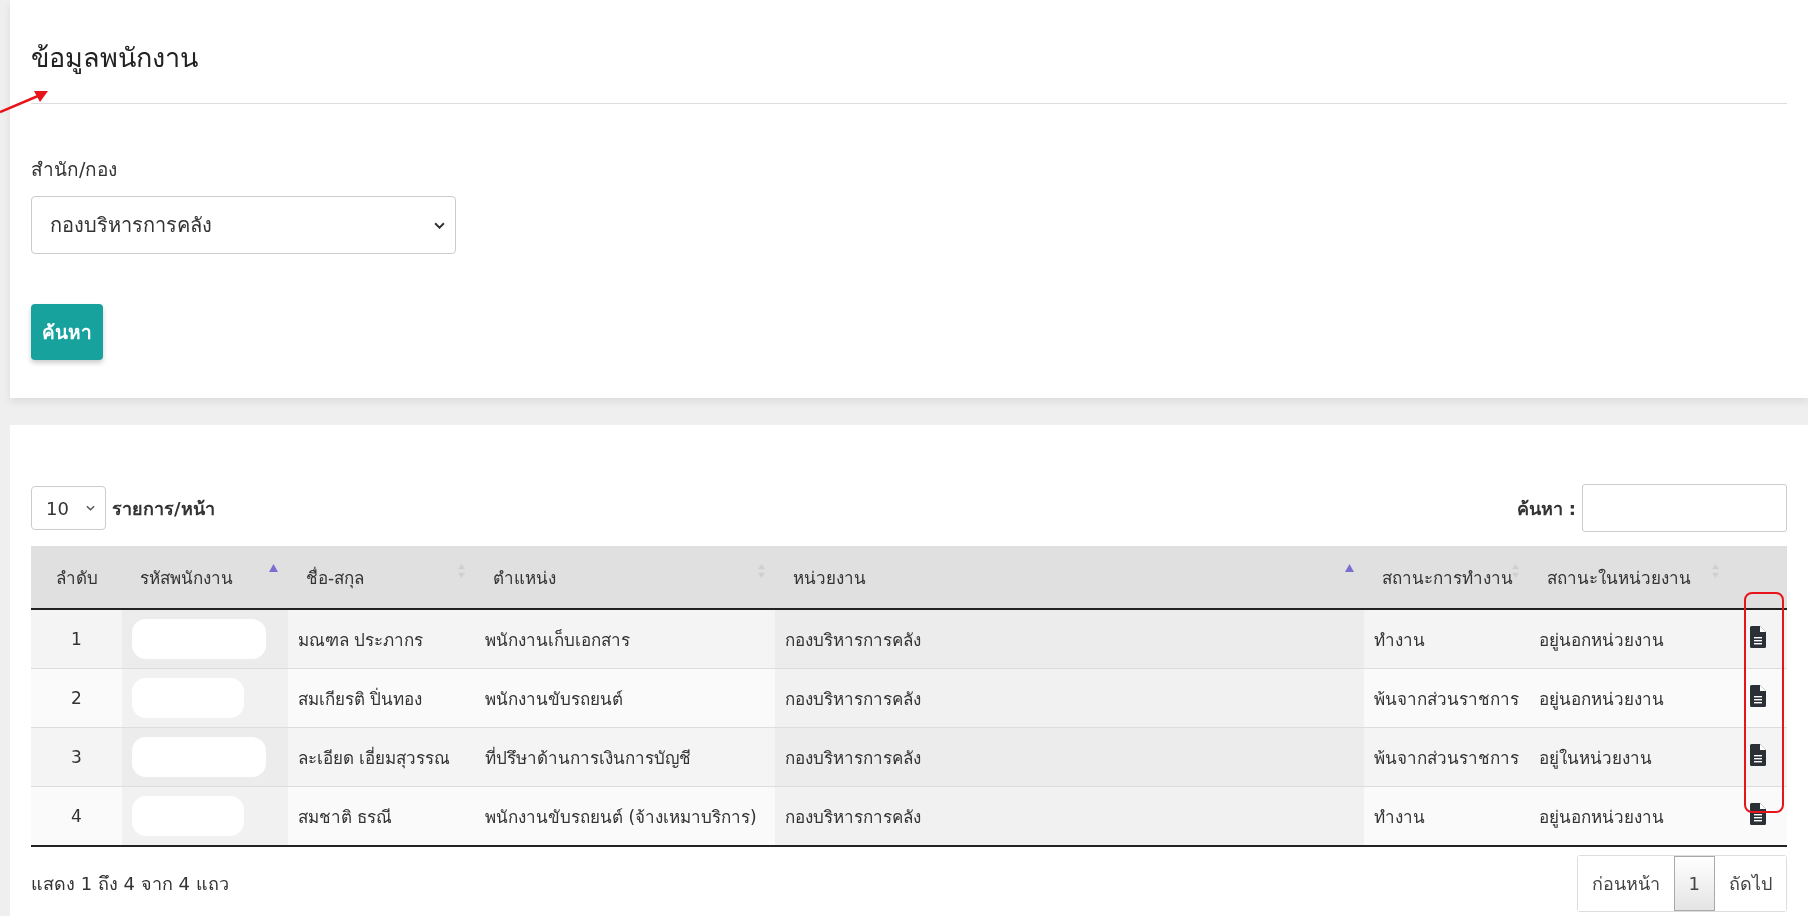  Describe the element at coordinates (76, 757) in the screenshot. I see `table-cell: 3` at that location.